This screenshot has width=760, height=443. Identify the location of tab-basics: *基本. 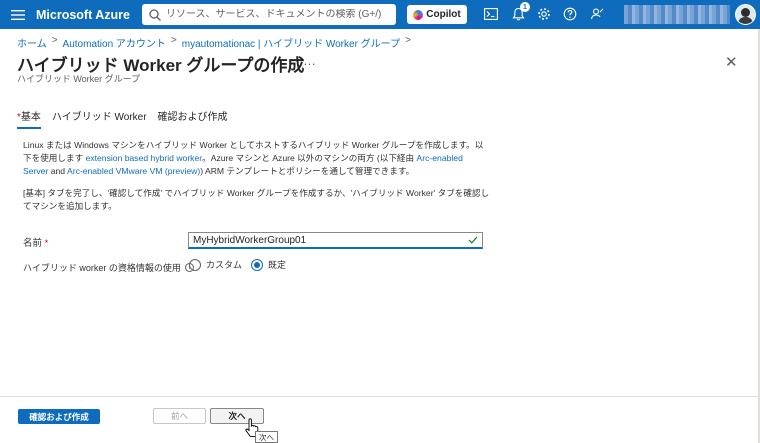
(29, 118).